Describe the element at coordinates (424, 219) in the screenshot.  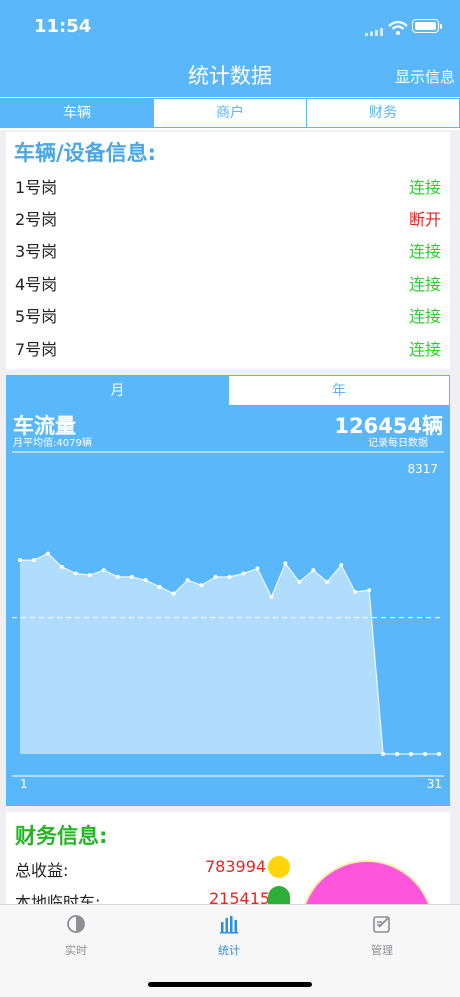
I see `post-status: 断开` at that location.